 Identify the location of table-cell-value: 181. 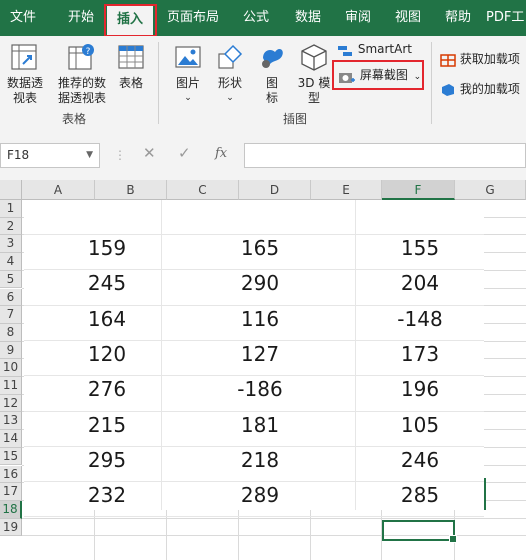
(260, 424).